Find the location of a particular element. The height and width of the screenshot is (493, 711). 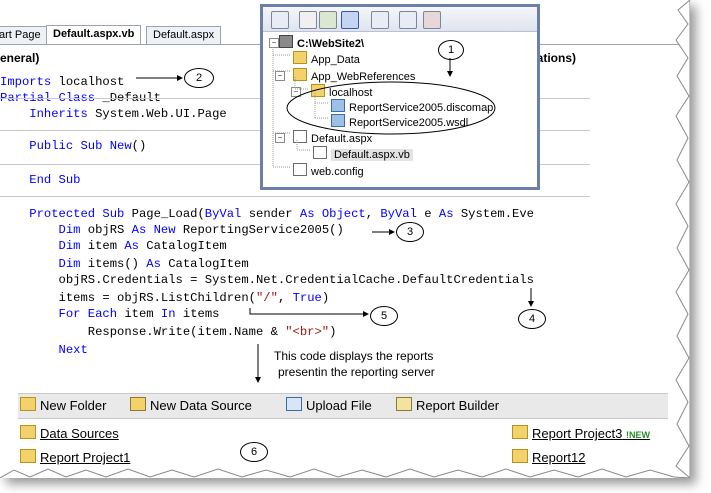

report-builder-button: Report Builder is located at coordinates (447, 406).